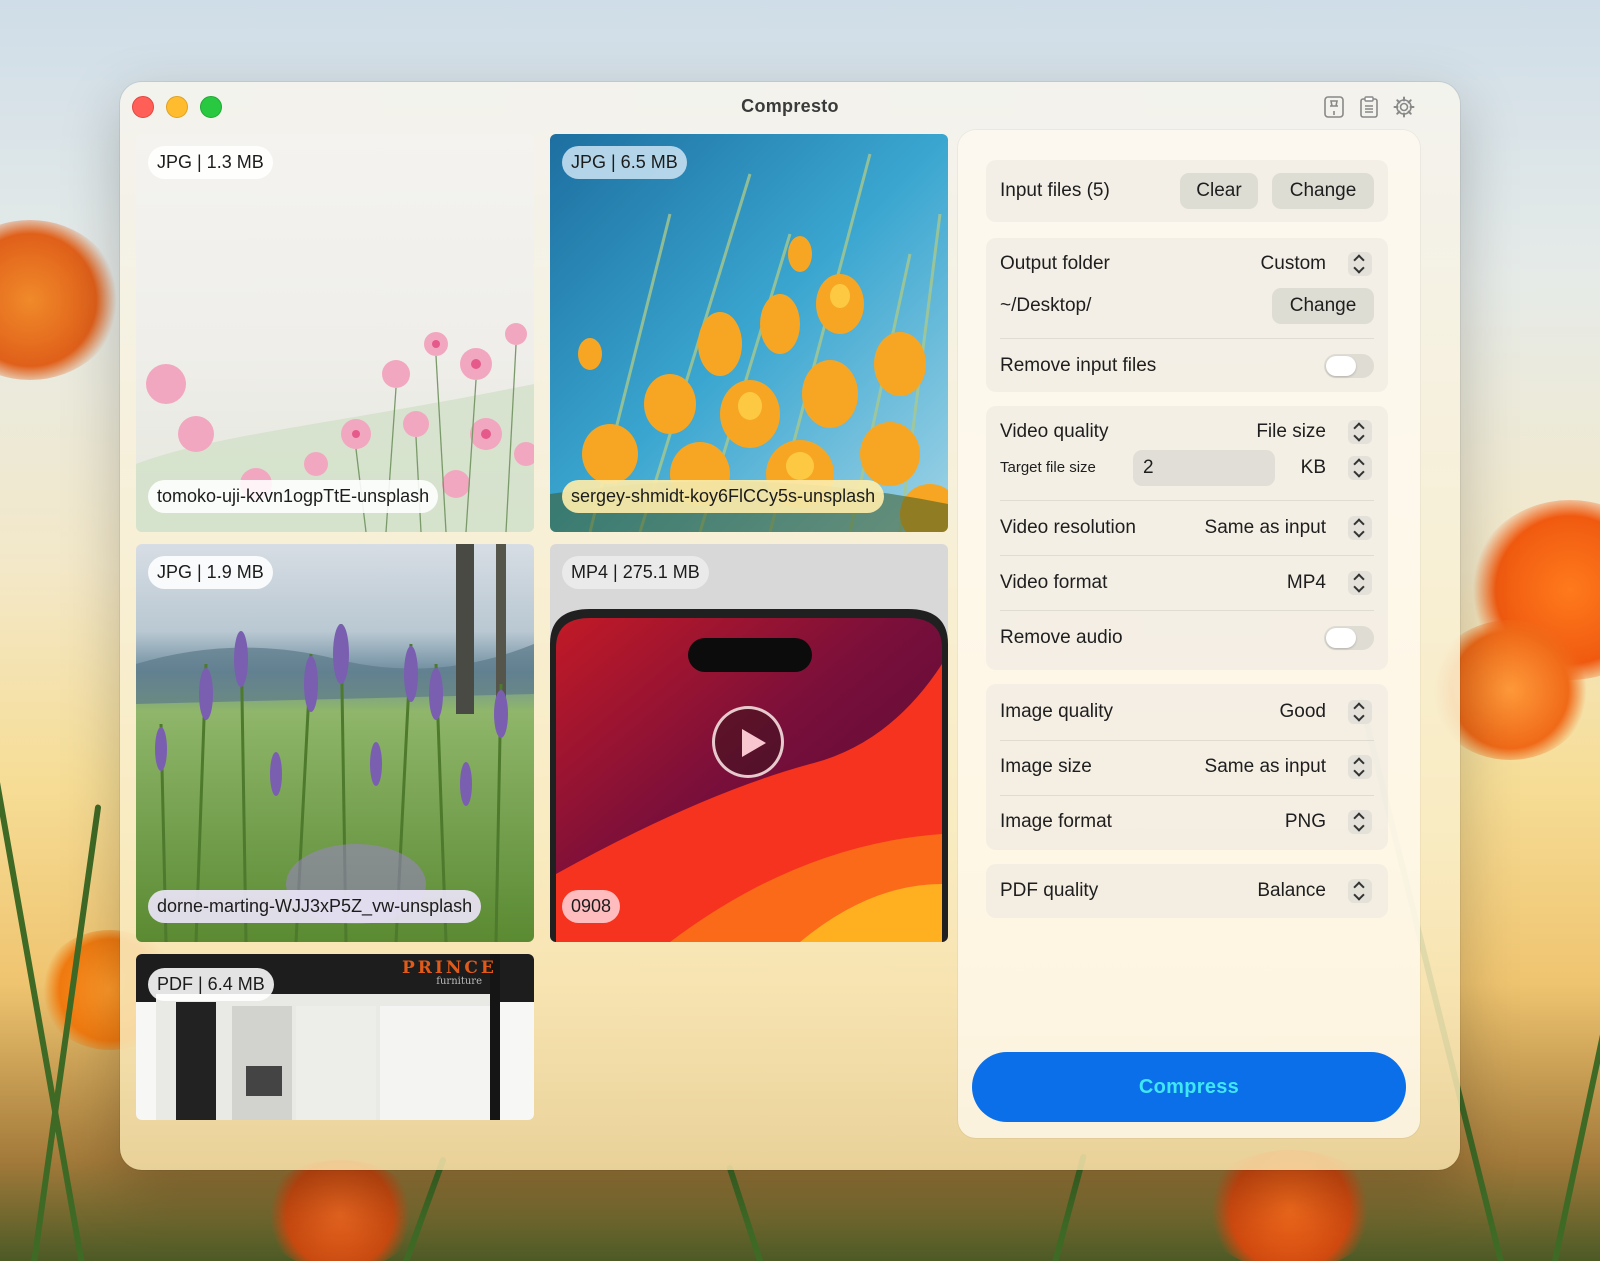 Image resolution: width=1600 pixels, height=1261 pixels. What do you see at coordinates (1265, 527) in the screenshot?
I see `video-resolution-value: Same as input` at bounding box center [1265, 527].